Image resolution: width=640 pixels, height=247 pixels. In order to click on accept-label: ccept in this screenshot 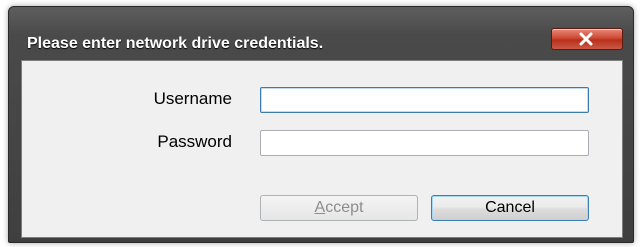, I will do `click(344, 207)`.